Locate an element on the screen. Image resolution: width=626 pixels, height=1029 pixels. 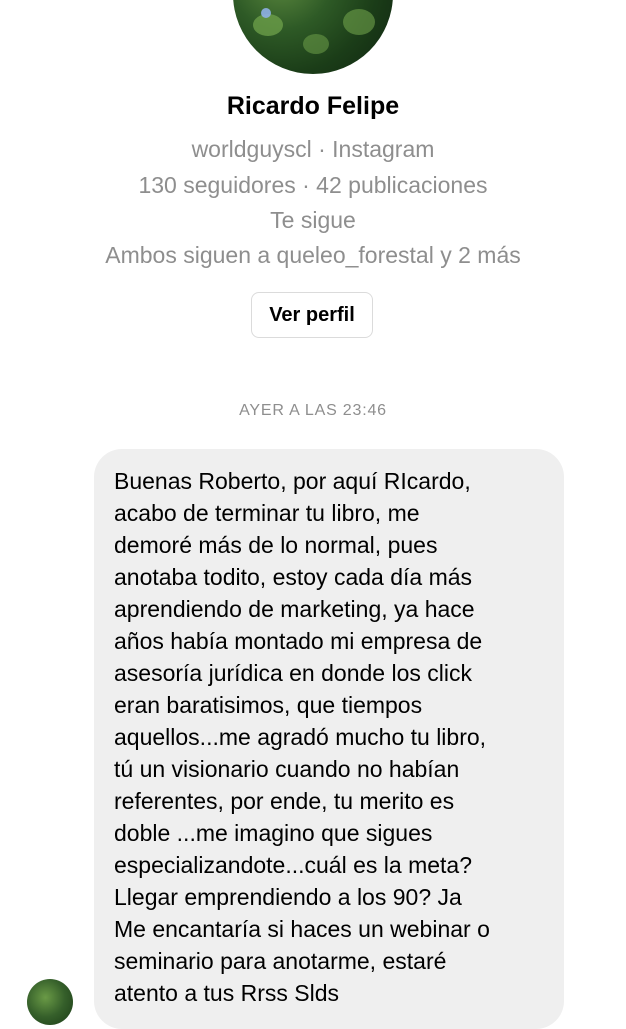
message-line: eran baratisimos, que tiempos is located at coordinates (268, 705).